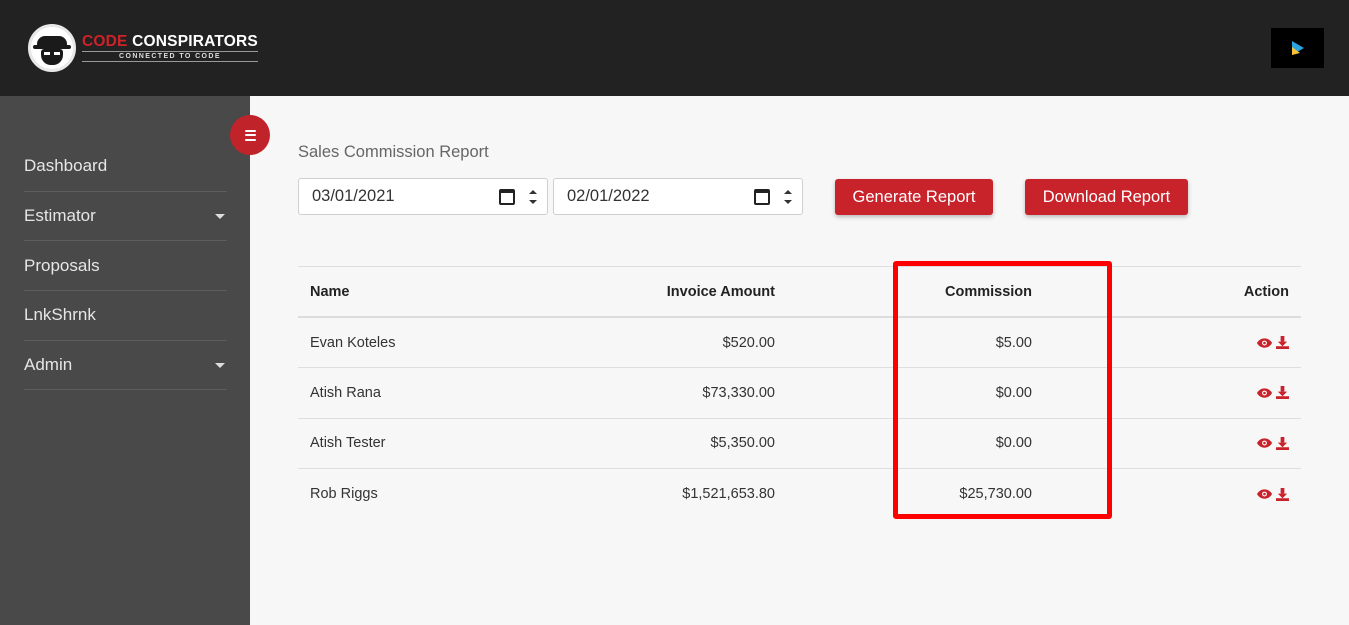  I want to click on table-row: Evan Koteles $520.00 $5.00, so click(799, 343).